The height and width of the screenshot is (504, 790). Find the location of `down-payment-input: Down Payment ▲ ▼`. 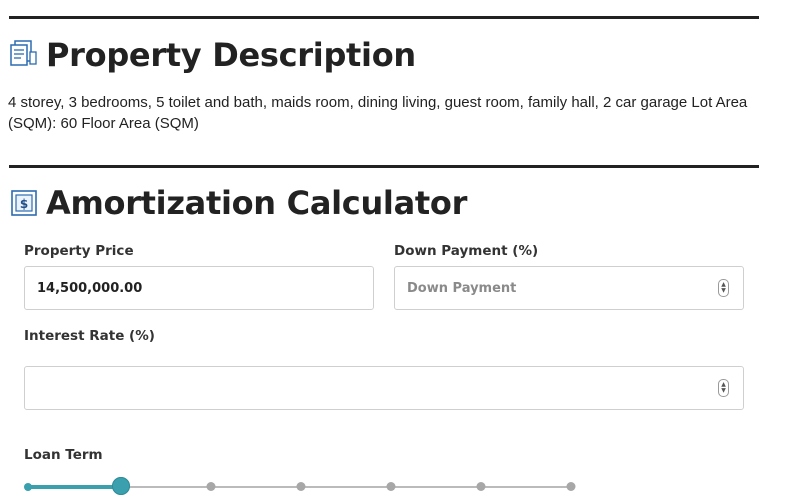

down-payment-input: Down Payment ▲ ▼ is located at coordinates (569, 288).